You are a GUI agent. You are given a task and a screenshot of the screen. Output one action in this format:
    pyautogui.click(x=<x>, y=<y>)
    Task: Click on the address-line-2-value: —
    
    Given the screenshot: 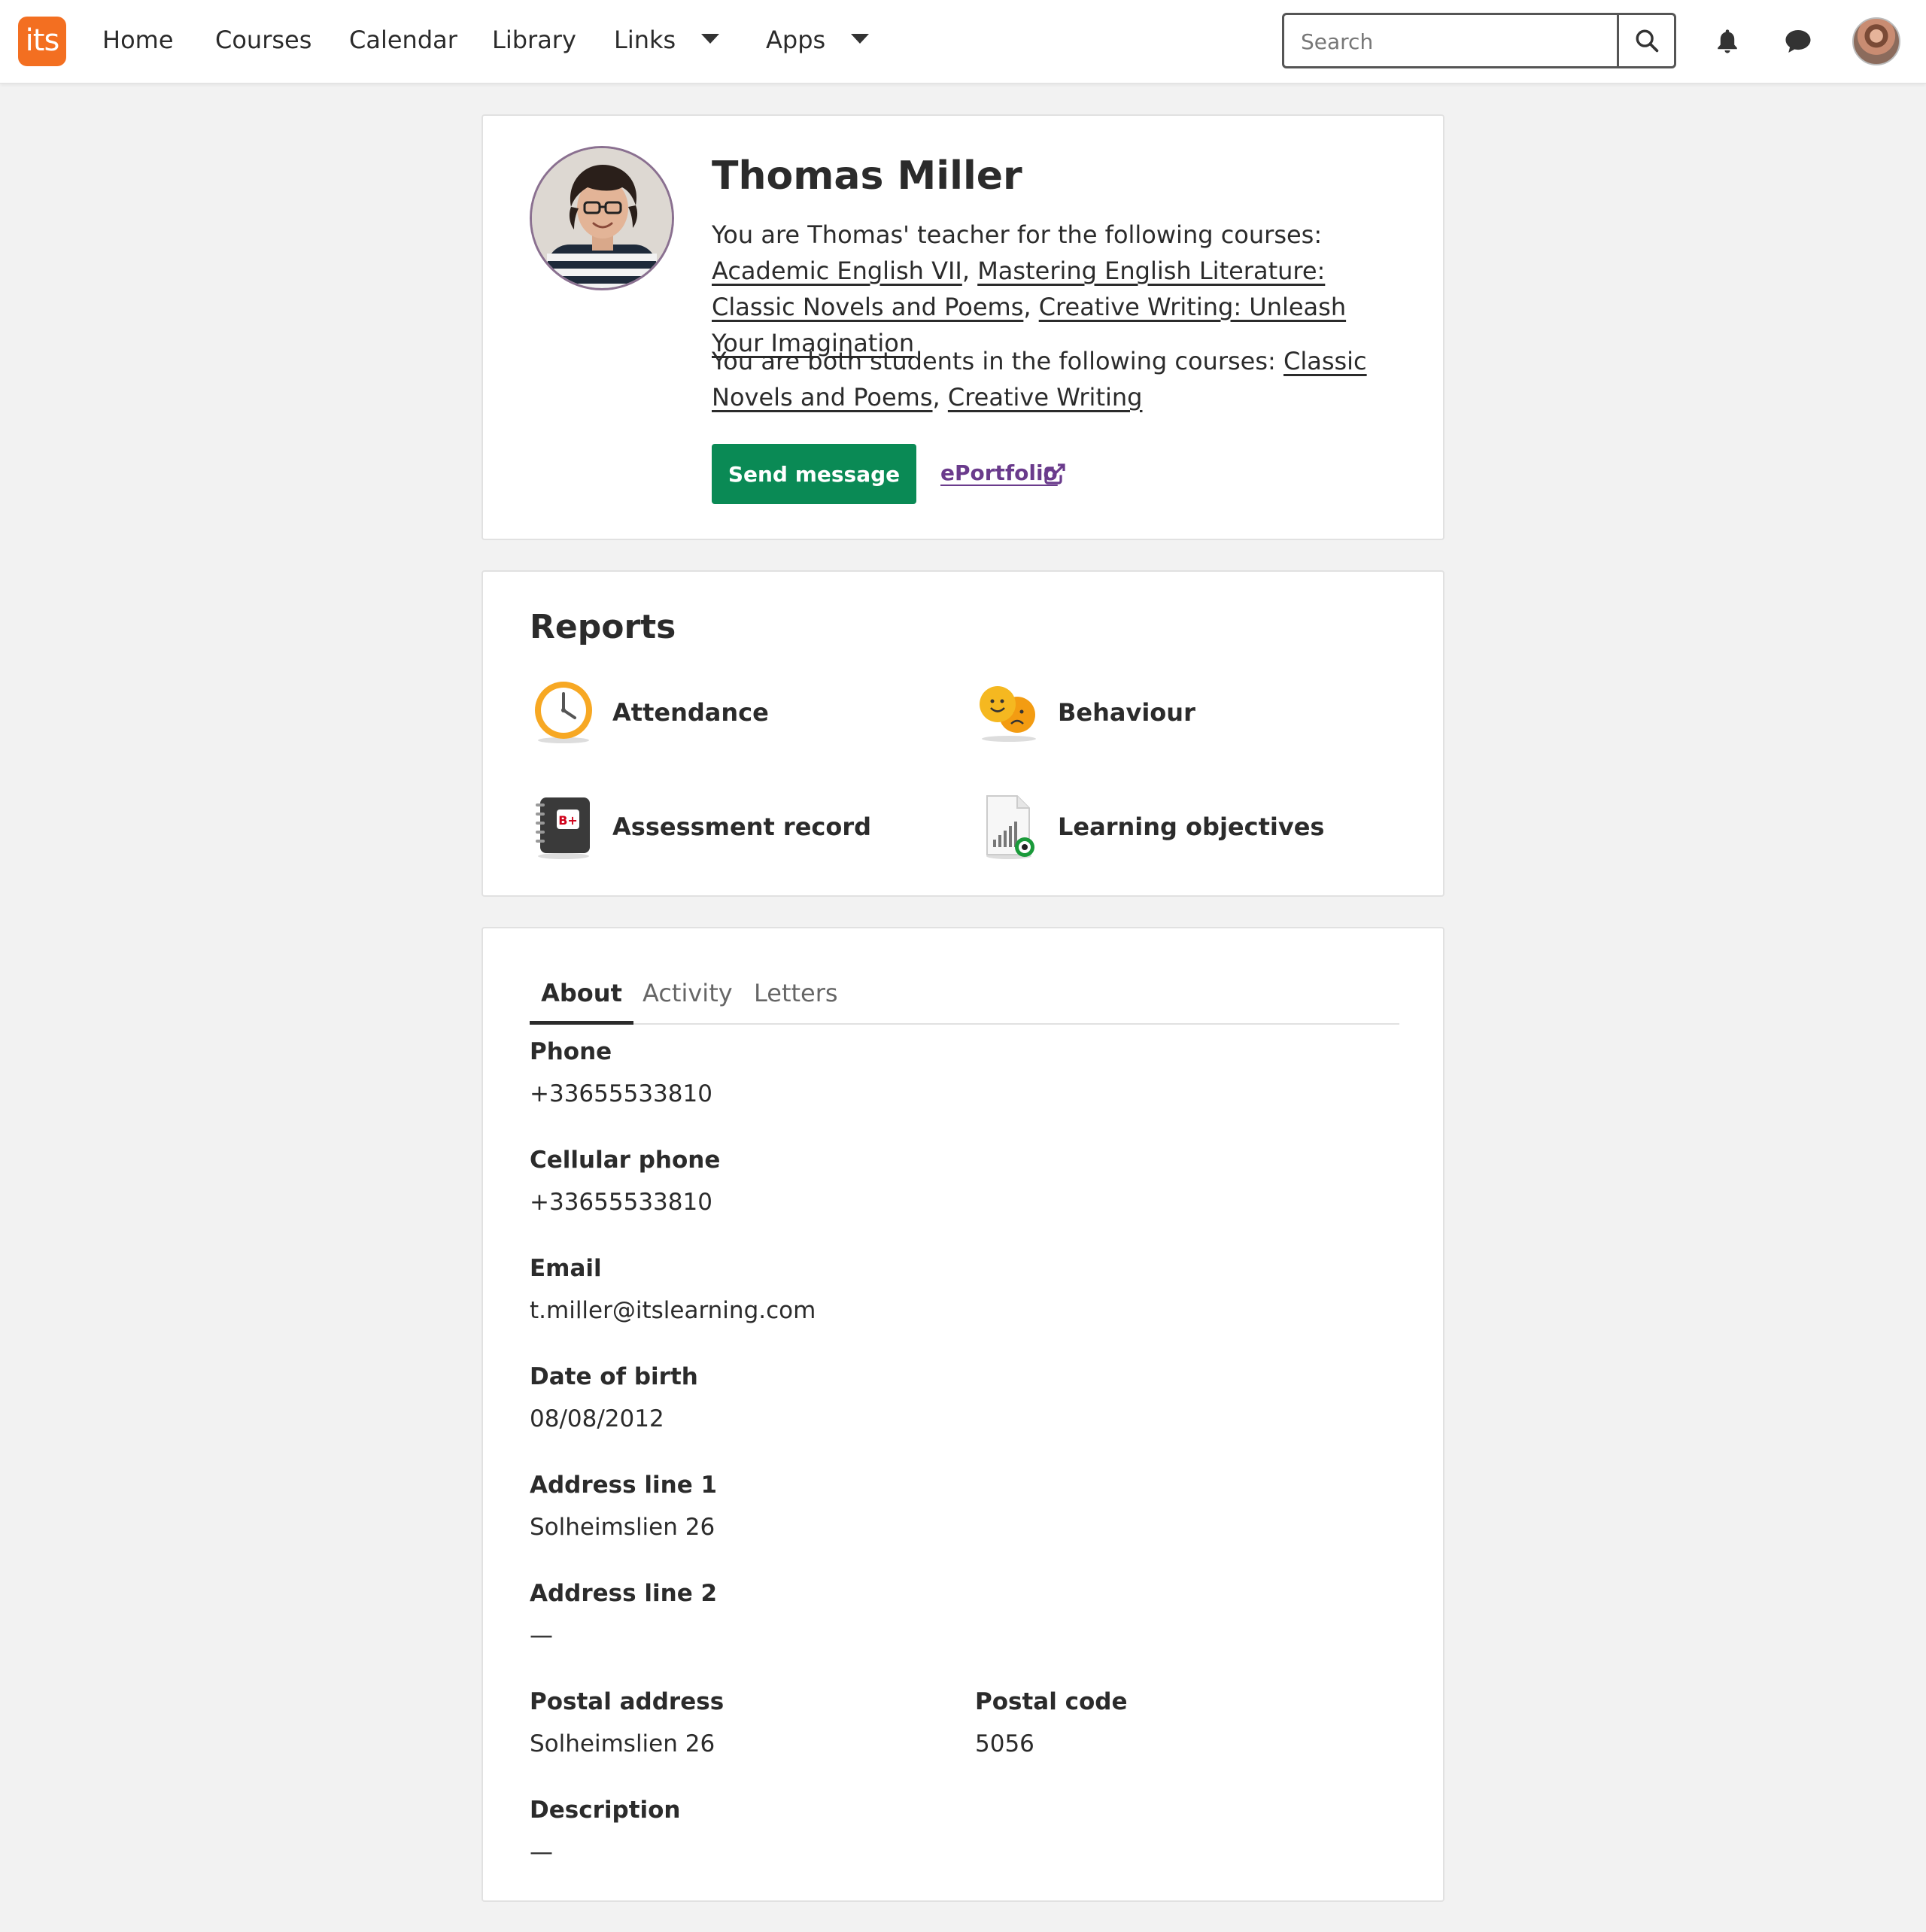 What is the action you would take?
    pyautogui.click(x=541, y=1635)
    